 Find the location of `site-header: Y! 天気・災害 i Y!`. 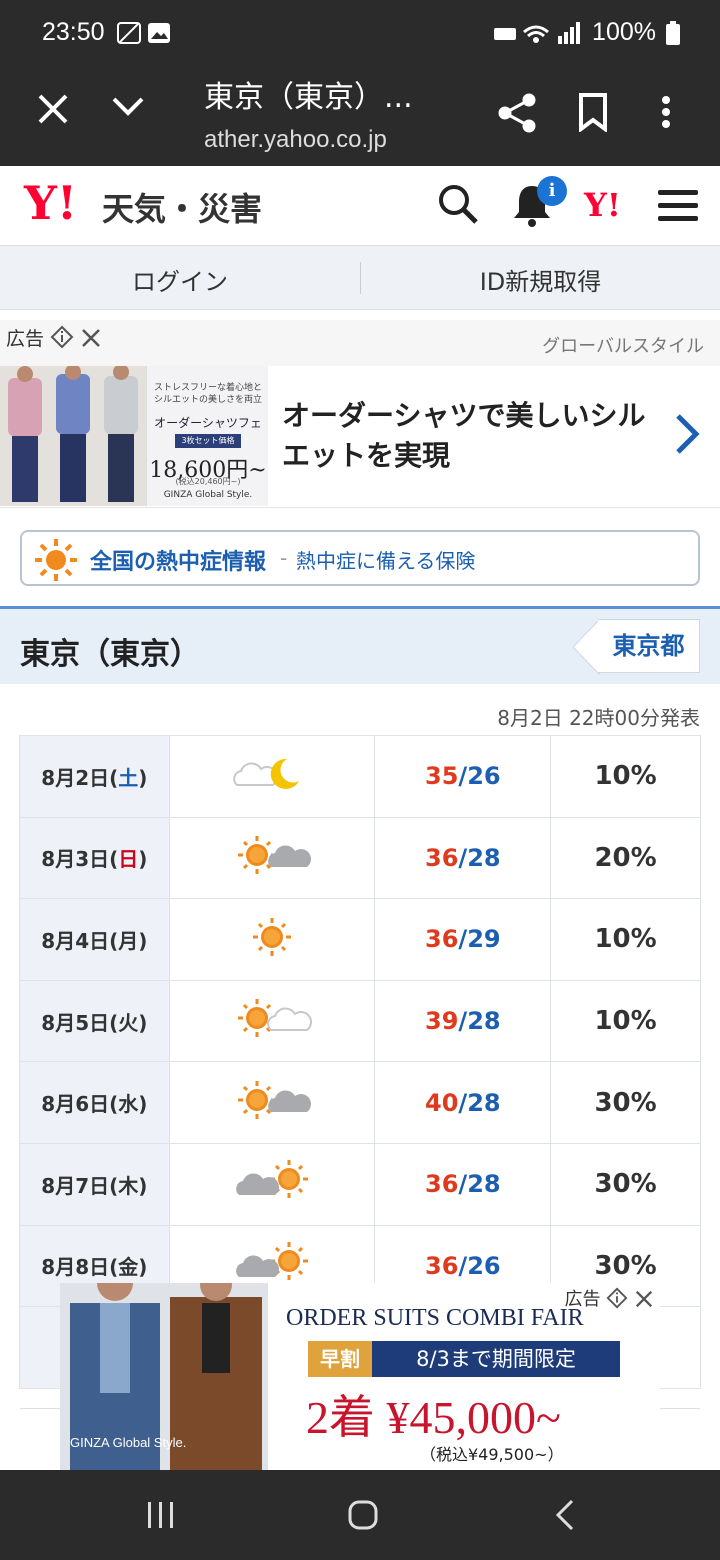

site-header: Y! 天気・災害 i Y! is located at coordinates (360, 206).